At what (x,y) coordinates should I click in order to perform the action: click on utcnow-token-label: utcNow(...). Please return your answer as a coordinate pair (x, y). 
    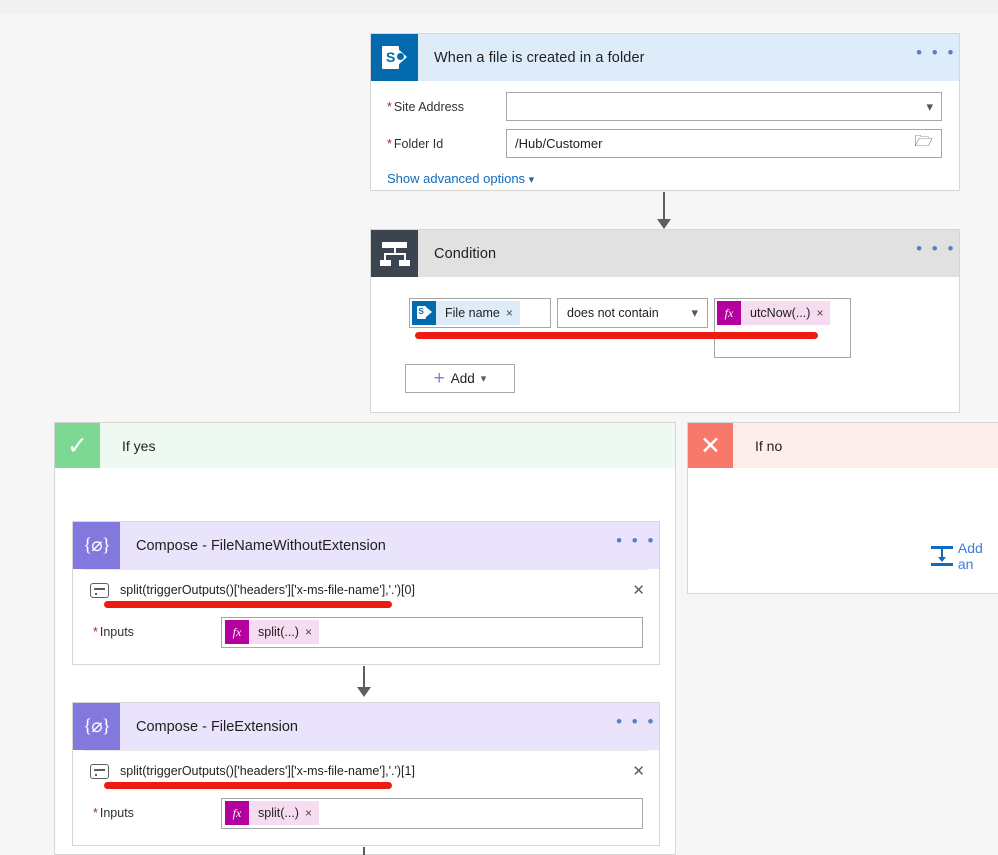
    Looking at the image, I should click on (780, 313).